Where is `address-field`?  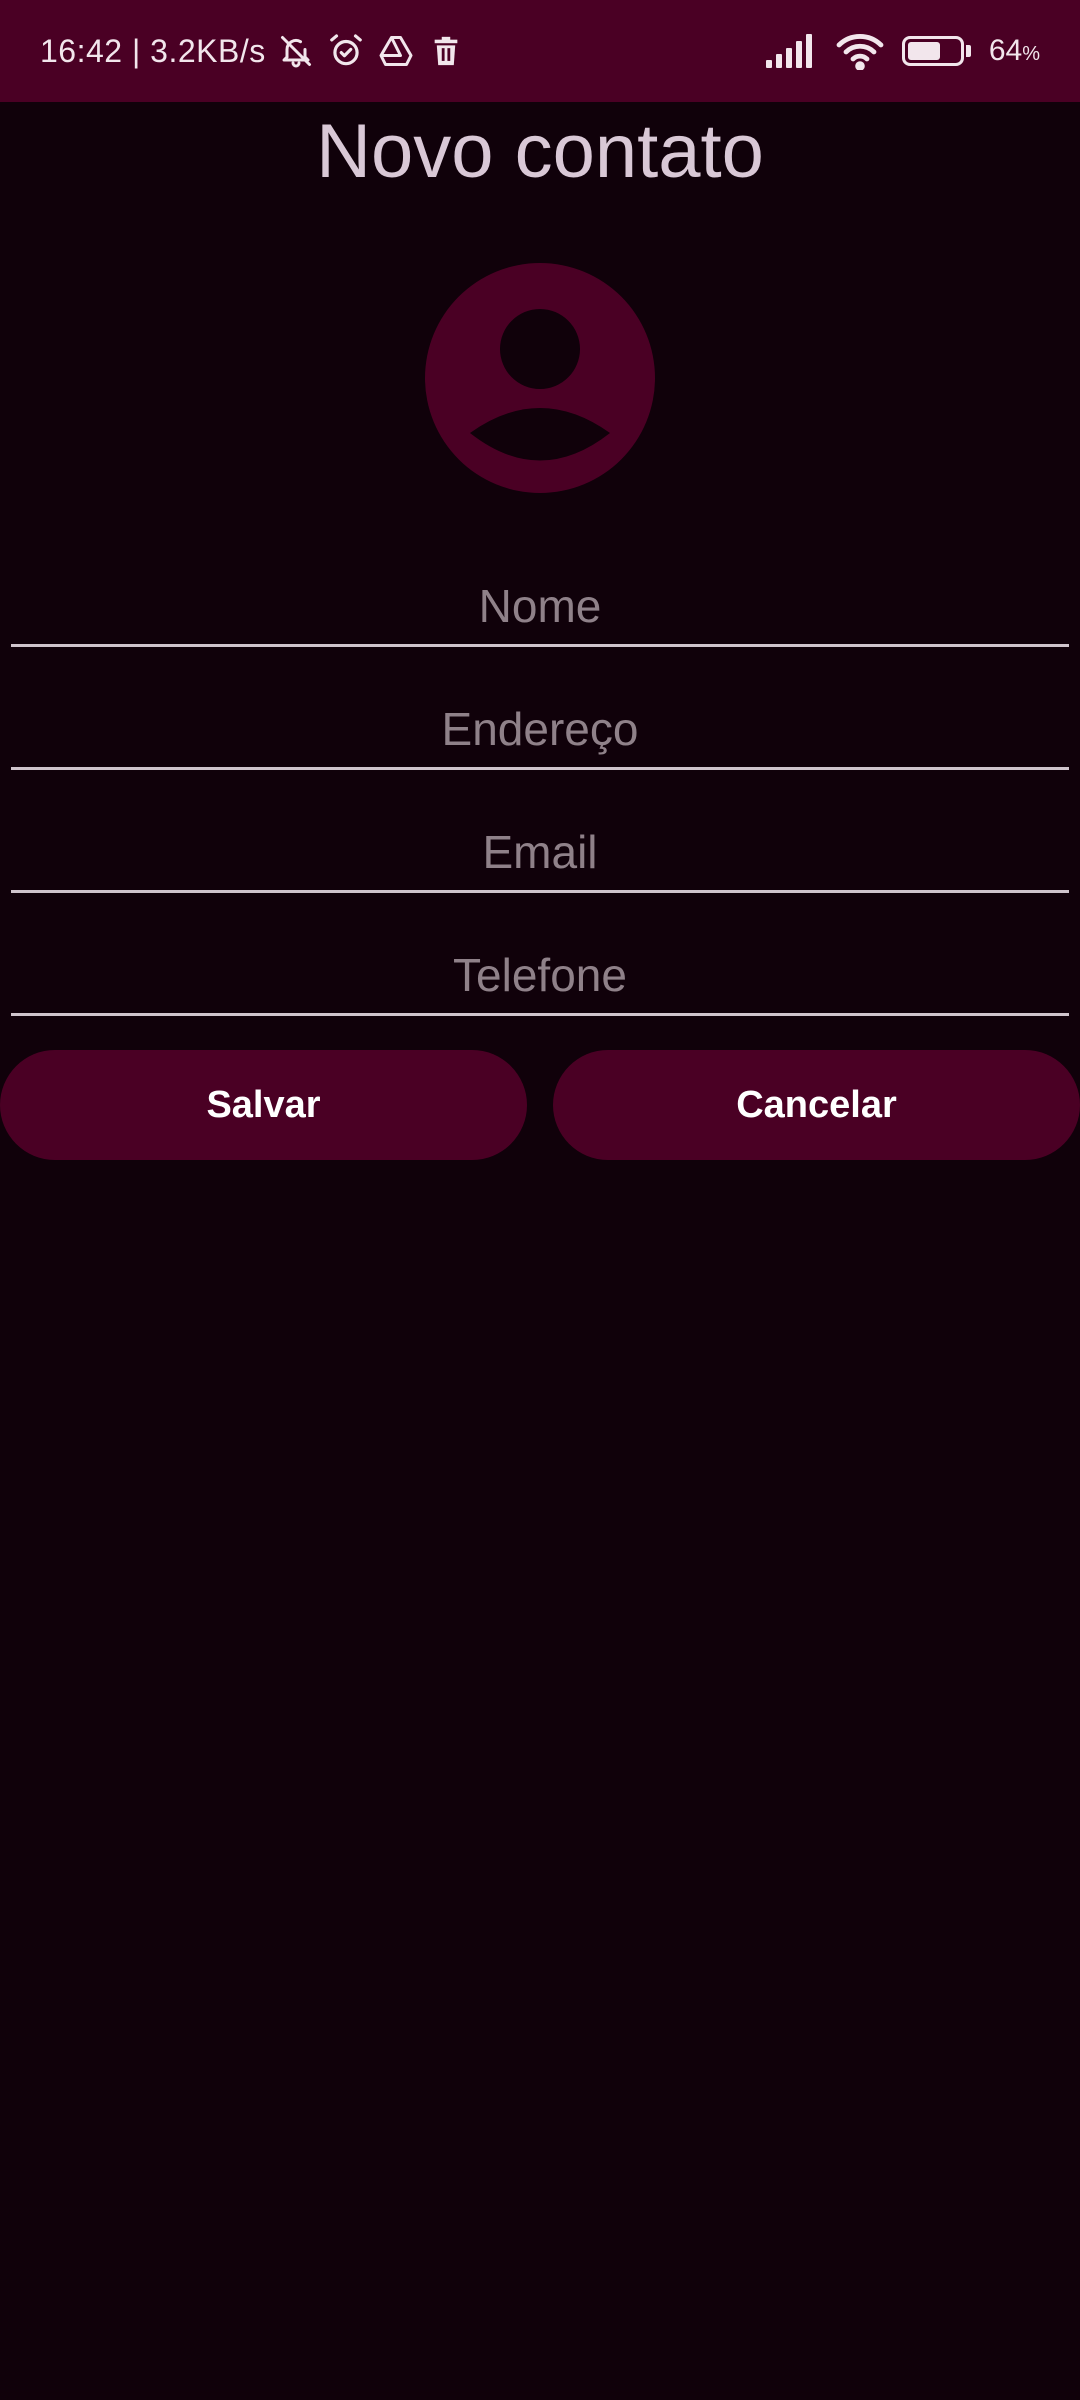
address-field is located at coordinates (540, 730).